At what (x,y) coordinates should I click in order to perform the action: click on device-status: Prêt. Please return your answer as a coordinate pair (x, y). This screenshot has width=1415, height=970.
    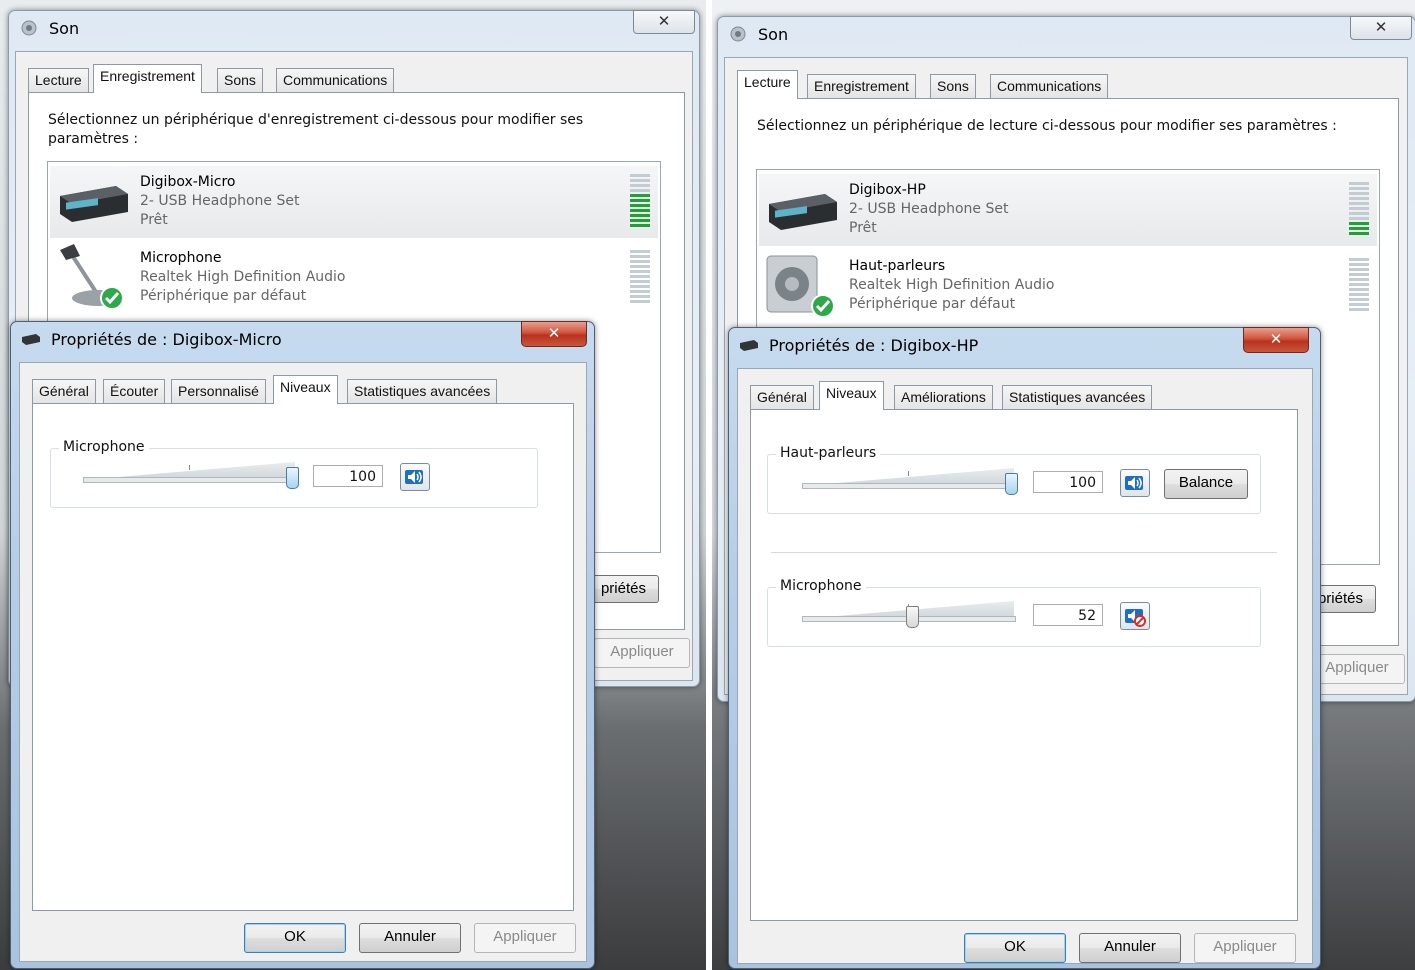
    Looking at the image, I should click on (154, 220).